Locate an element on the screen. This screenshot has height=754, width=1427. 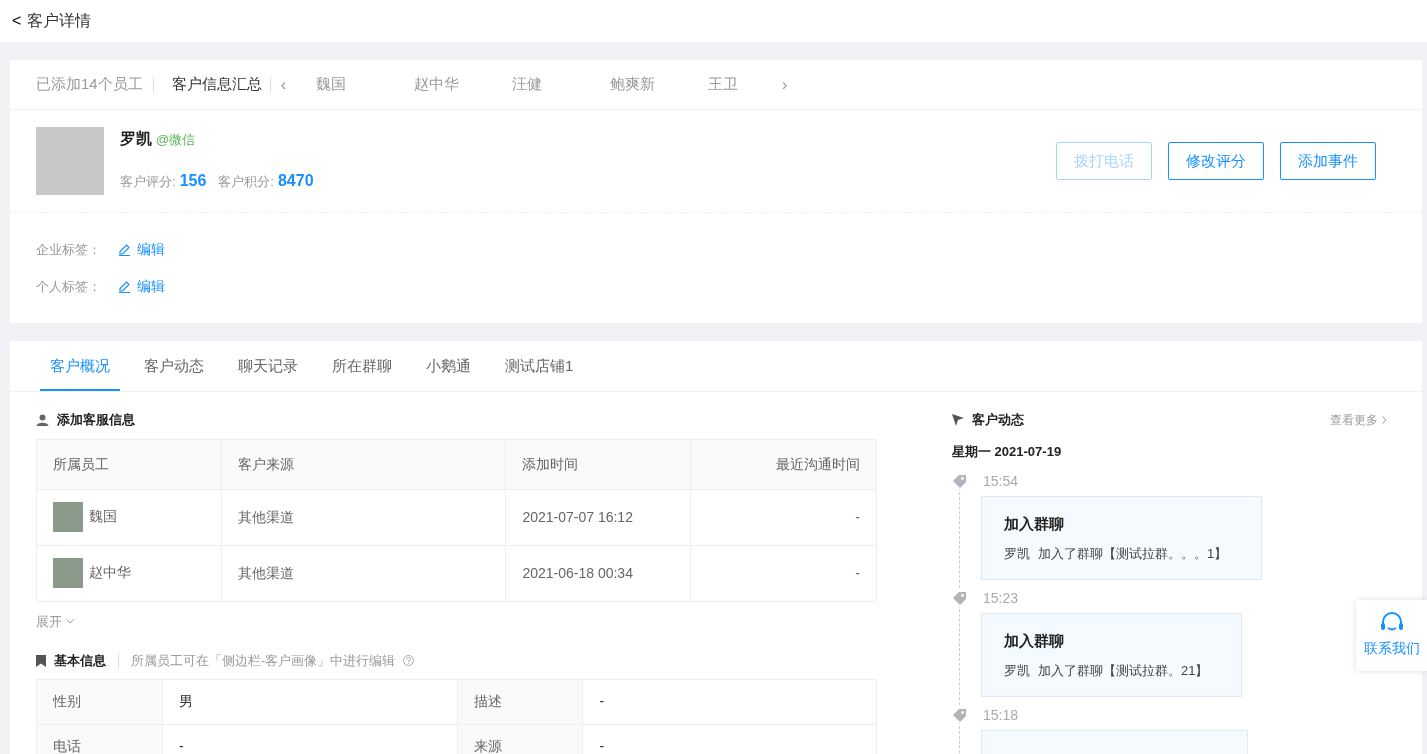
tab: 测试店铺1 is located at coordinates (539, 372).